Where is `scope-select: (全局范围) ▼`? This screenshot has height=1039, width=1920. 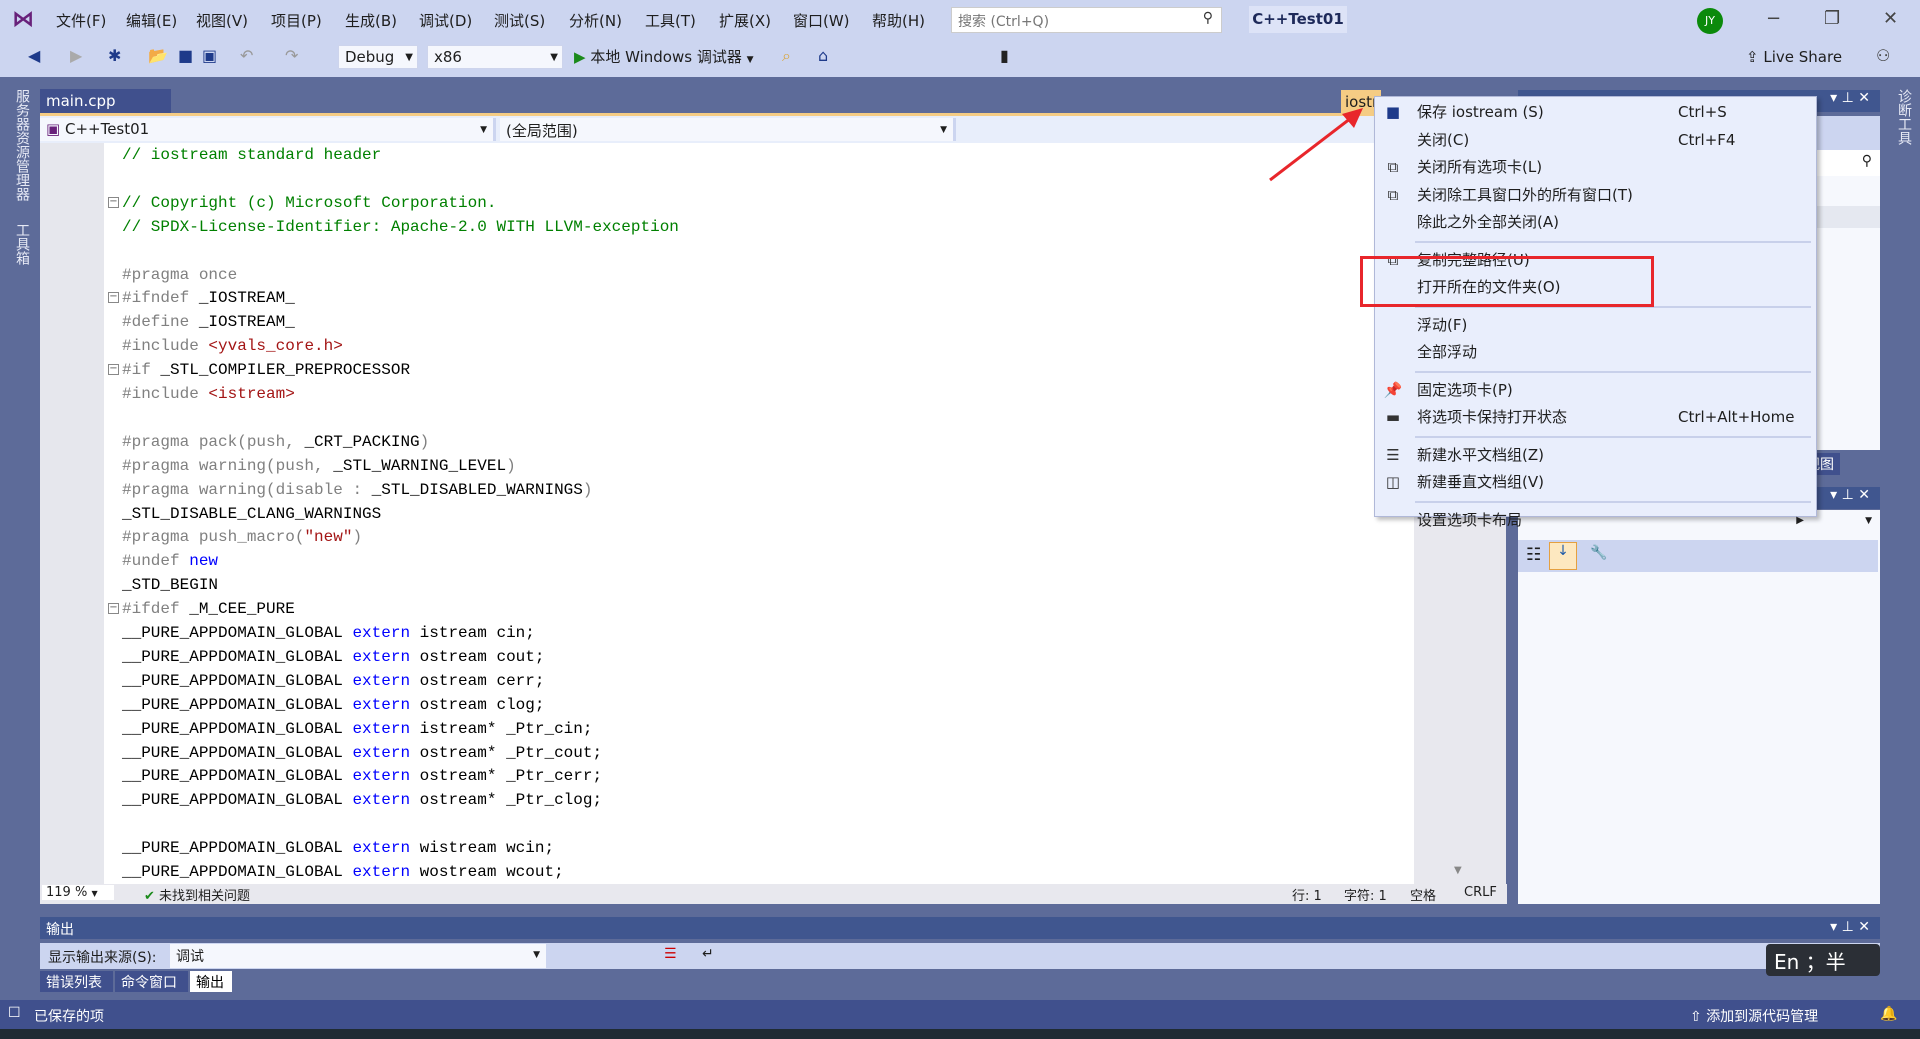 scope-select: (全局范围) ▼ is located at coordinates (728, 129).